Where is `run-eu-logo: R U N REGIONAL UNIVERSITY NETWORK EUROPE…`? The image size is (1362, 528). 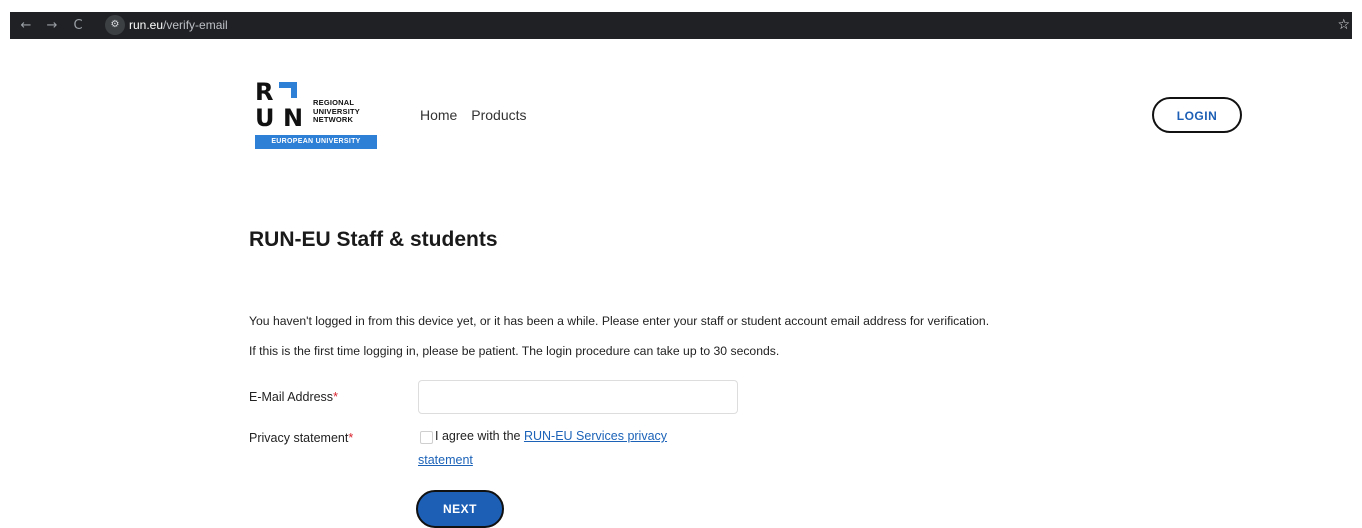 run-eu-logo: R U N REGIONAL UNIVERSITY NETWORK EUROPE… is located at coordinates (316, 115).